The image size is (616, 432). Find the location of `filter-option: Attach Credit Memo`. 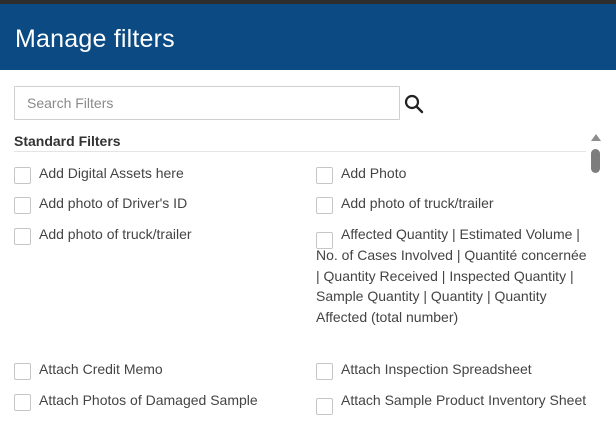

filter-option: Attach Credit Memo is located at coordinates (159, 369).